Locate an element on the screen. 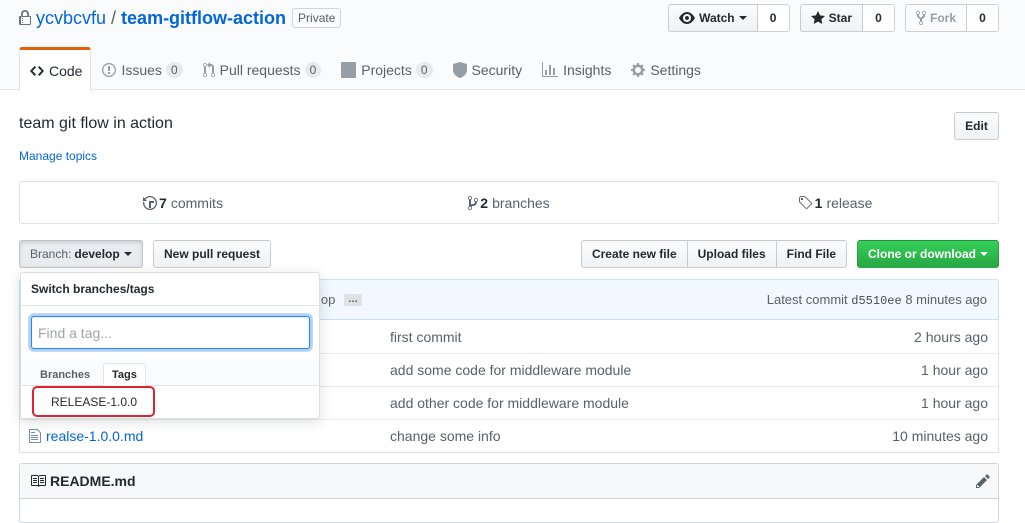 This screenshot has height=523, width=1025. repo-owner-link: ycvbcvfu is located at coordinates (71, 18).